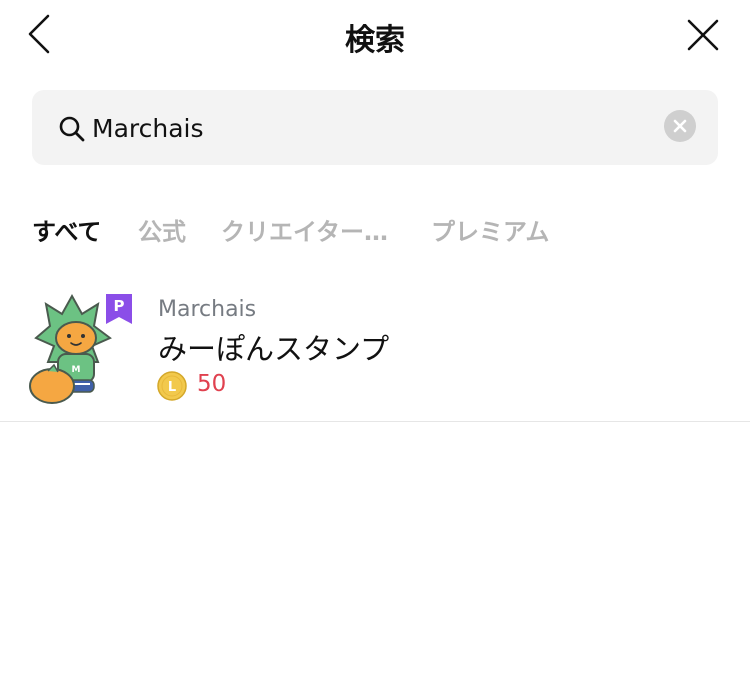 The height and width of the screenshot is (697, 750). I want to click on coin-letter: L, so click(172, 387).